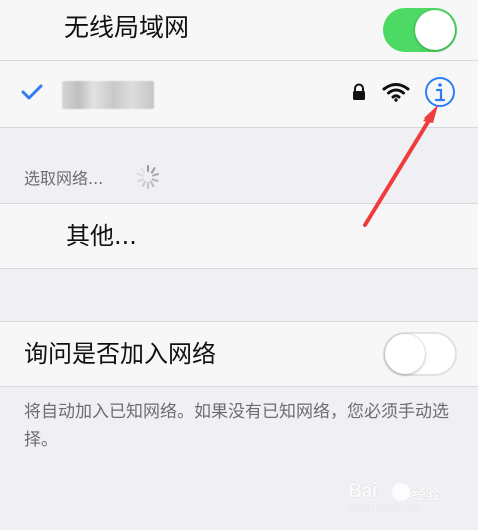 This screenshot has height=530, width=478. What do you see at coordinates (401, 492) in the screenshot?
I see `baidu-paw-icon` at bounding box center [401, 492].